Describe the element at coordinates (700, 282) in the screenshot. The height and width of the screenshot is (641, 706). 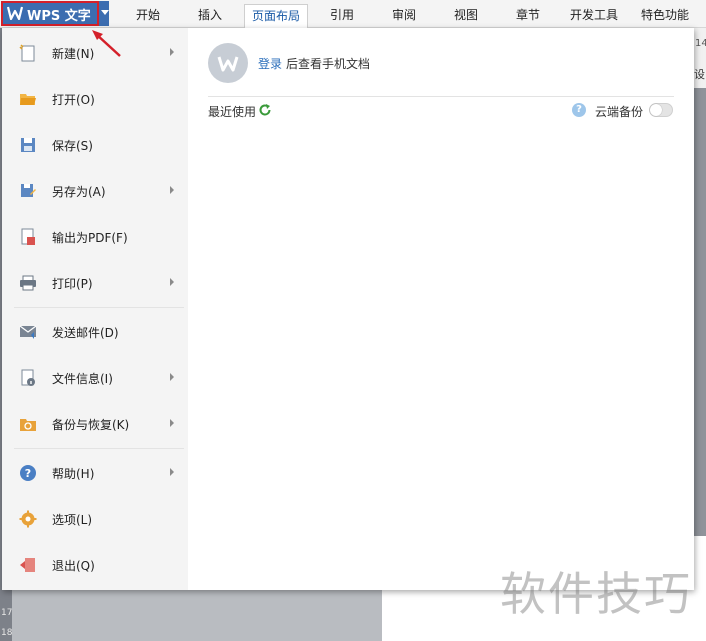
I see `right-ruler` at that location.